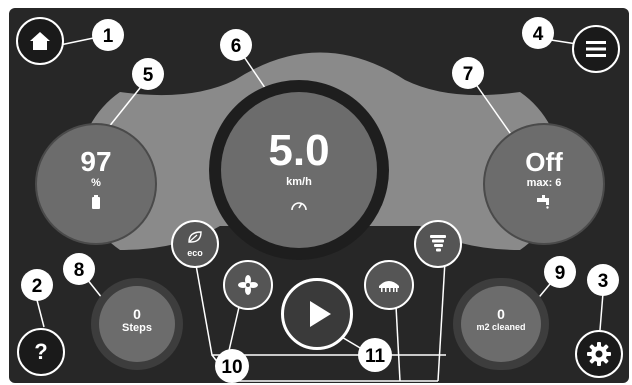  I want to click on menu-button, so click(596, 49).